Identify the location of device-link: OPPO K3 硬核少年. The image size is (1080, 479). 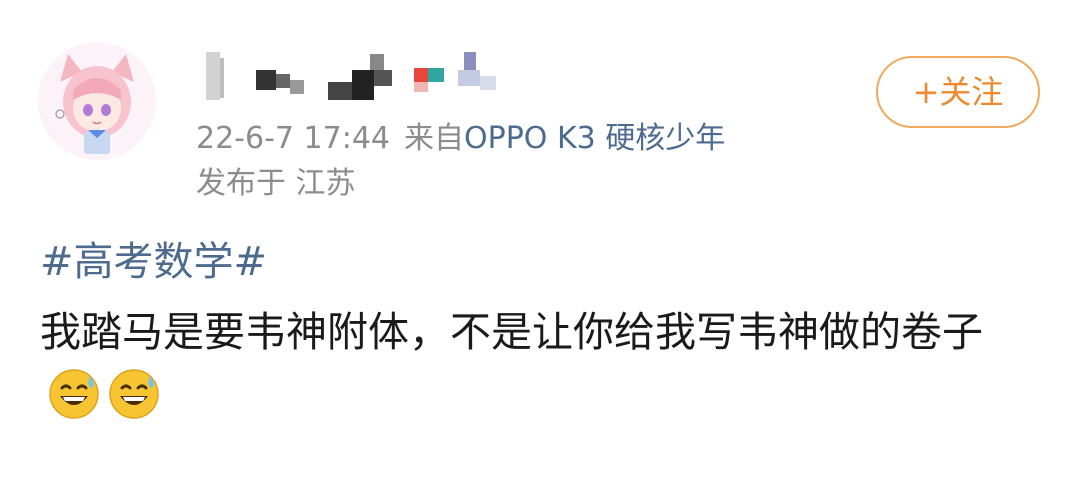
(594, 138).